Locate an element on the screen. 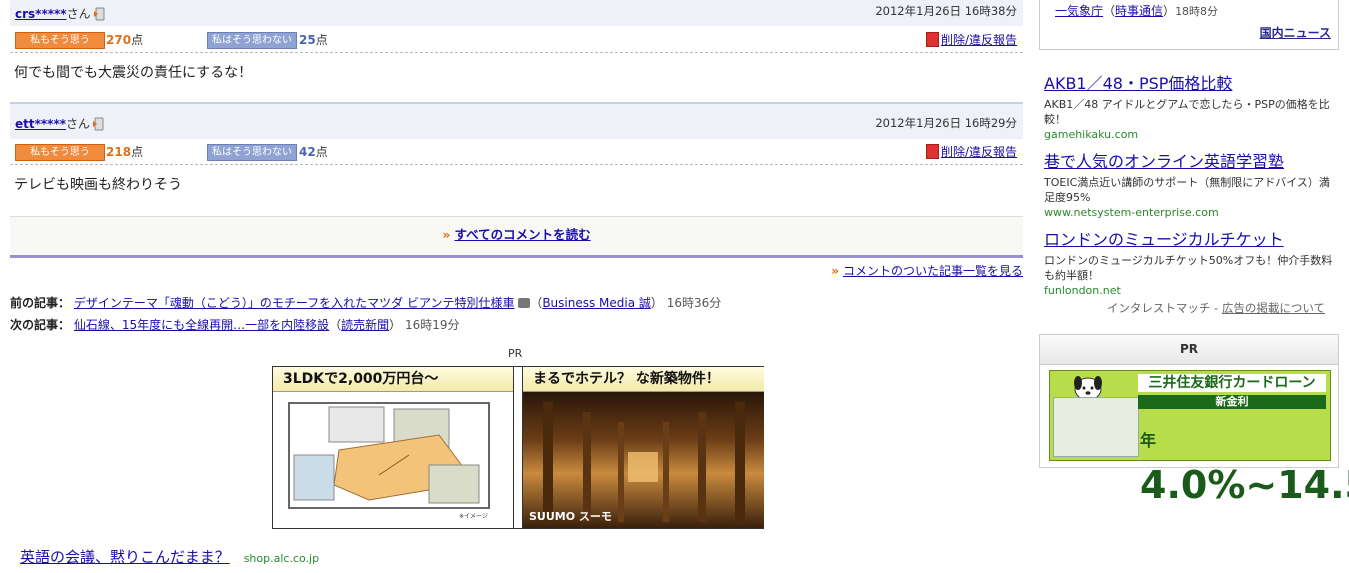 The width and height of the screenshot is (1349, 573). smbc-rate: 年 4.0%~14.5% is located at coordinates (1244, 459).